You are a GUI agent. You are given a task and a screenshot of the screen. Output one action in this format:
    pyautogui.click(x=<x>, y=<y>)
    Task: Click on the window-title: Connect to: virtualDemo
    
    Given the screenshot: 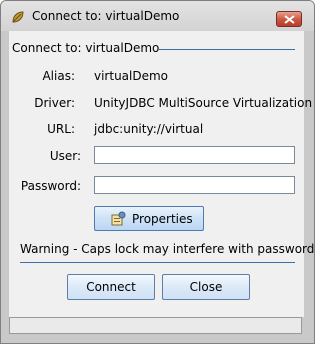 What is the action you would take?
    pyautogui.click(x=106, y=16)
    